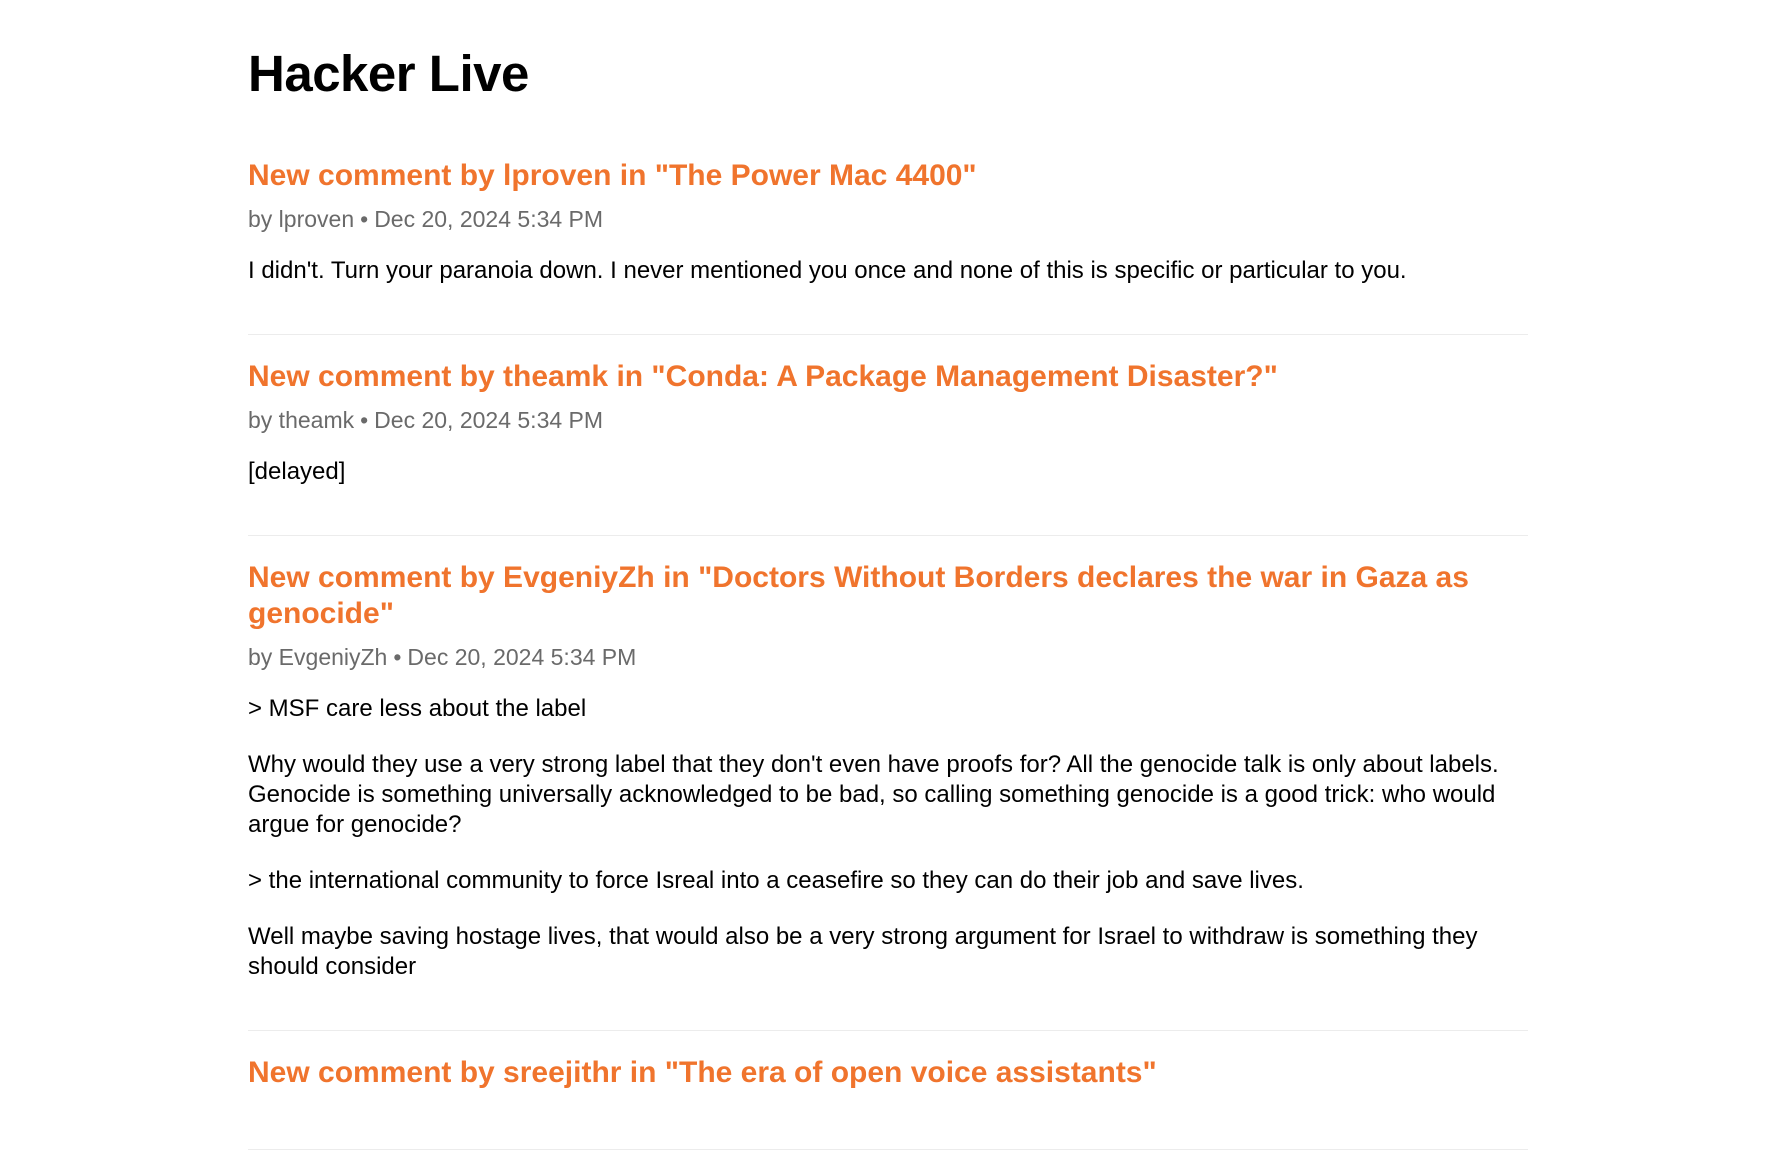  I want to click on item-author: by EvgeniyZh, so click(318, 657).